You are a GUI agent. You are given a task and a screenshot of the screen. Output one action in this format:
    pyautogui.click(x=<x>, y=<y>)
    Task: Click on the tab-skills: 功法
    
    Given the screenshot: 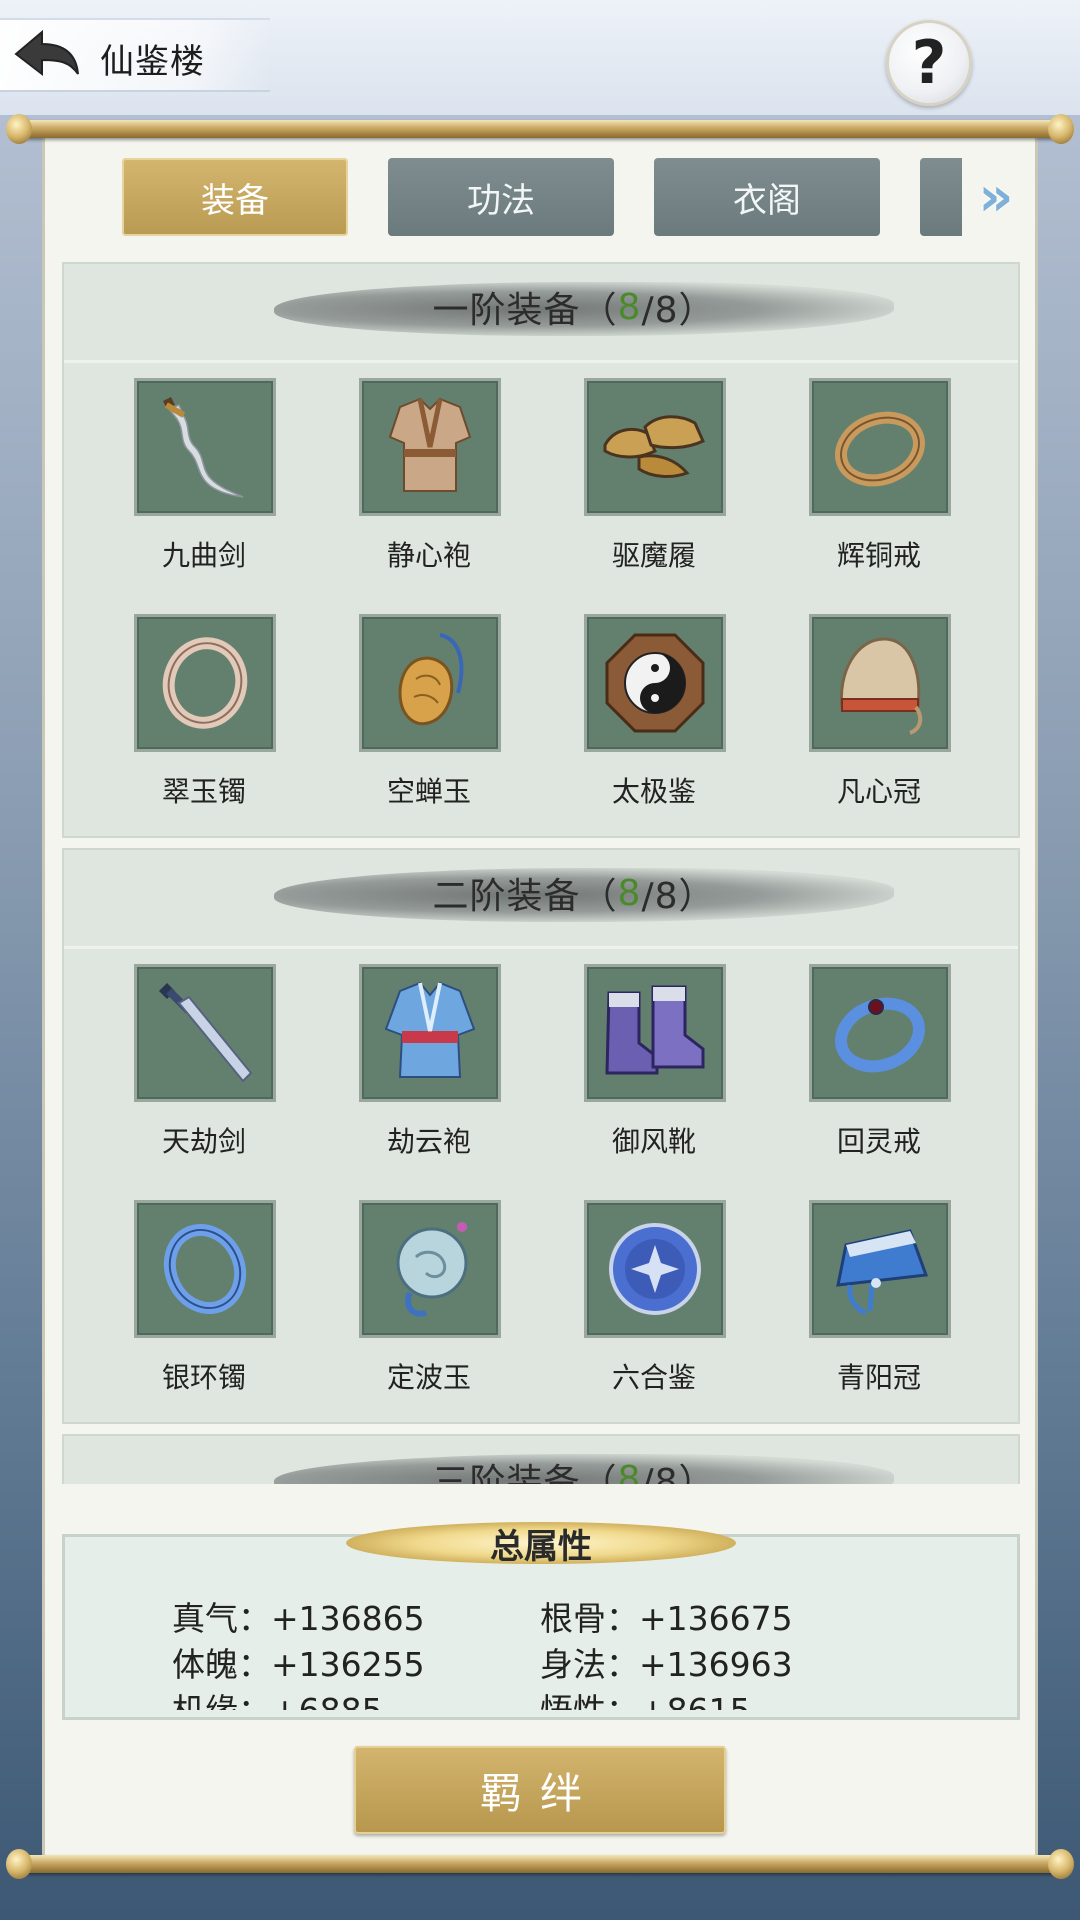 What is the action you would take?
    pyautogui.click(x=501, y=197)
    